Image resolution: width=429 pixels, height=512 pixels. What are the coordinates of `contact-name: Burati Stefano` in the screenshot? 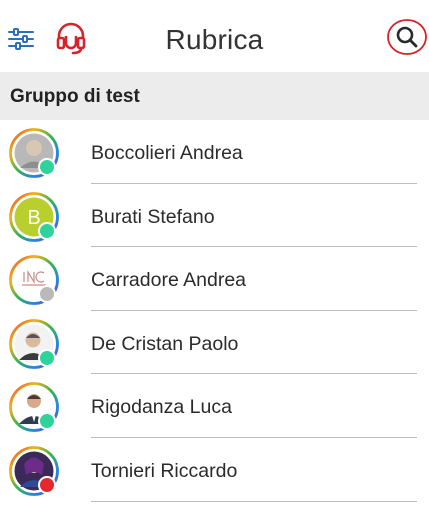 It's located at (153, 216).